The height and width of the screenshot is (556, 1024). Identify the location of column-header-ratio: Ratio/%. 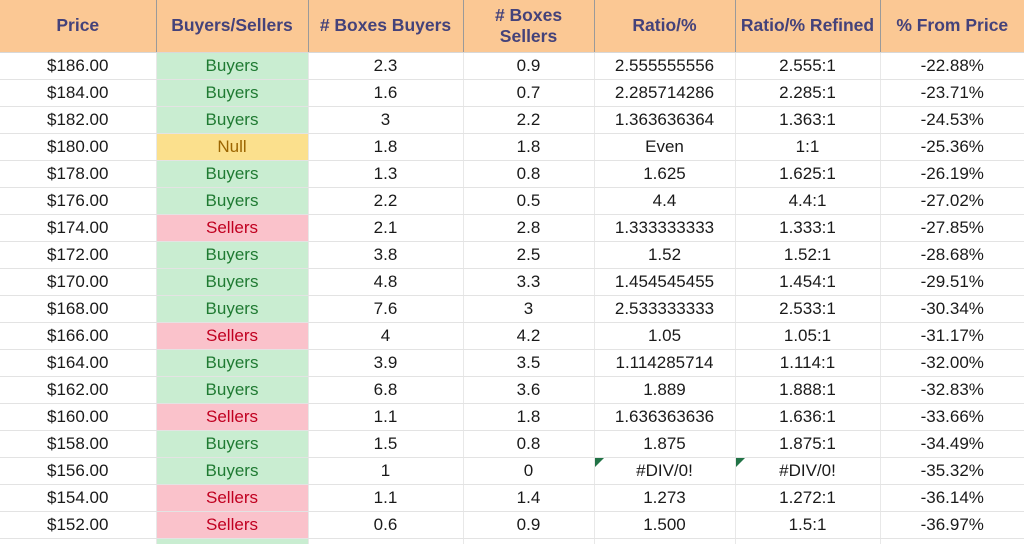
(665, 26).